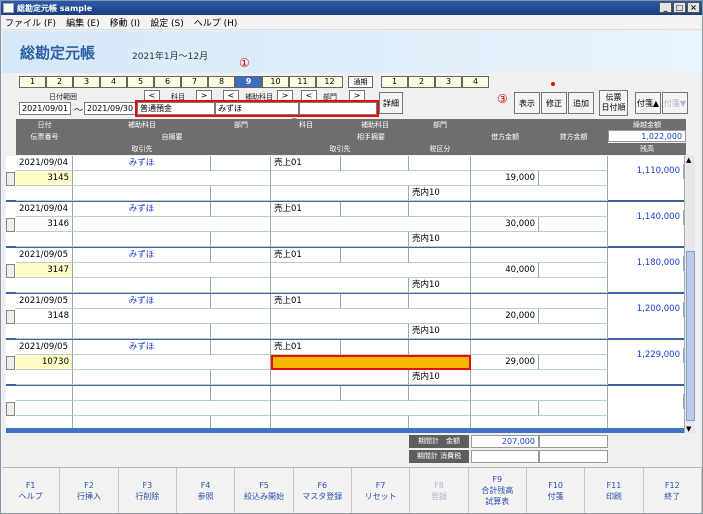 This screenshot has width=703, height=514. I want to click on month-tab-6: 6, so click(167, 82).